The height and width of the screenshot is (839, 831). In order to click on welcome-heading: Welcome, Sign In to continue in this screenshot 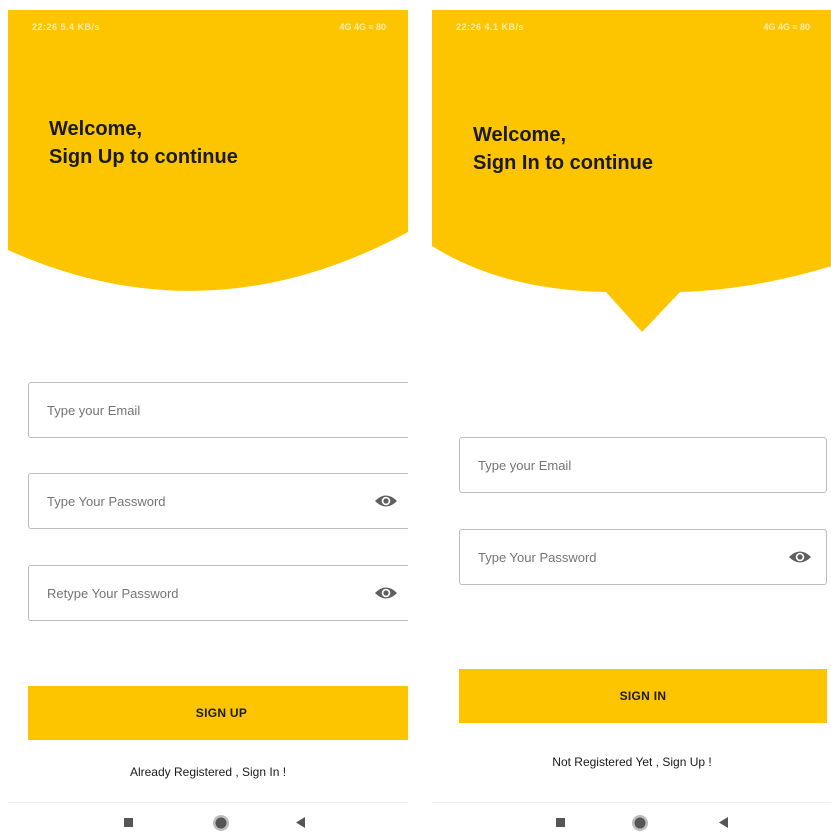, I will do `click(563, 149)`.